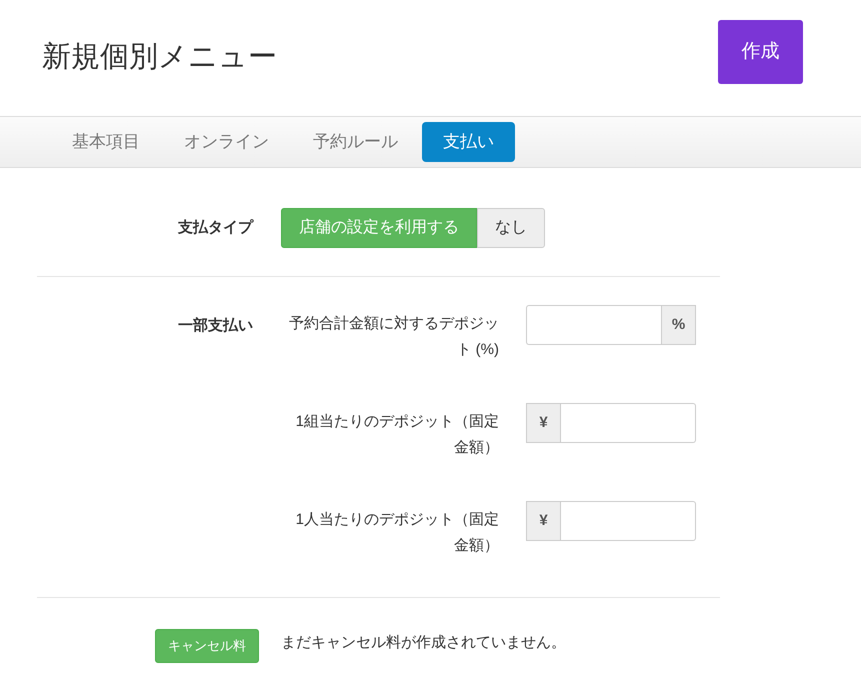 The height and width of the screenshot is (681, 861). Describe the element at coordinates (678, 325) in the screenshot. I see `input-addon: %` at that location.